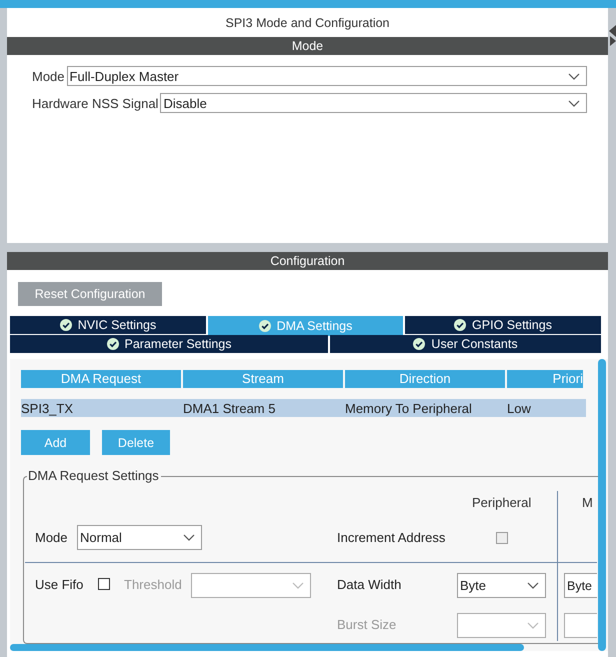 The image size is (616, 657). Describe the element at coordinates (612, 35) in the screenshot. I see `collapse-arrow-icon` at that location.